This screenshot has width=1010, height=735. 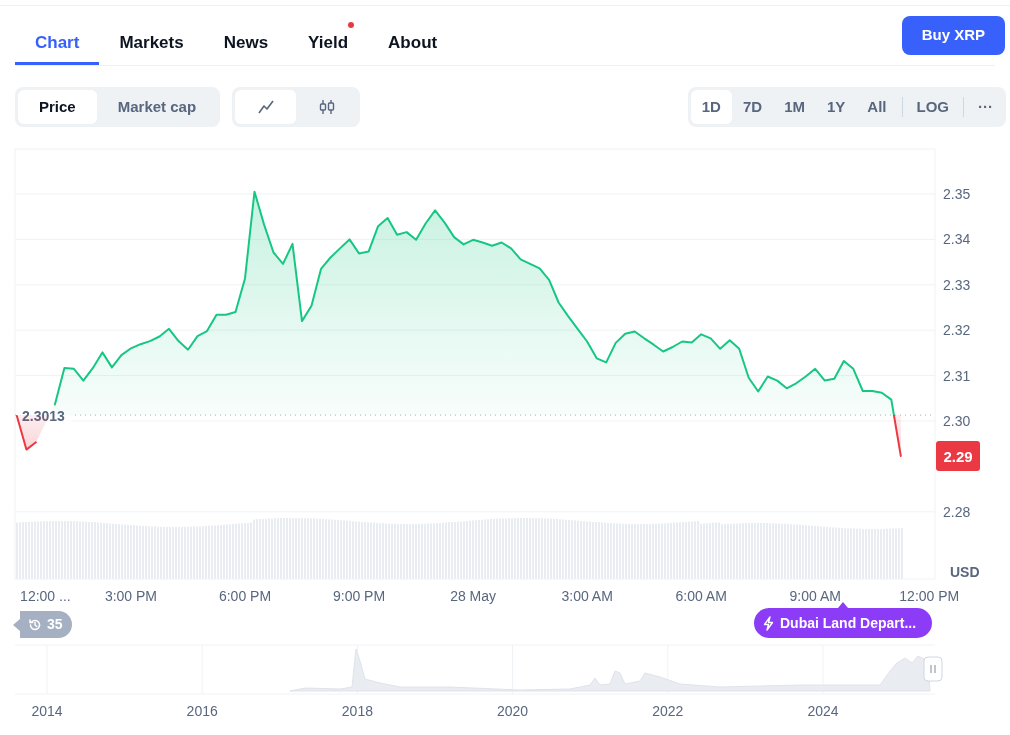 I want to click on history-icon, so click(x=35, y=624).